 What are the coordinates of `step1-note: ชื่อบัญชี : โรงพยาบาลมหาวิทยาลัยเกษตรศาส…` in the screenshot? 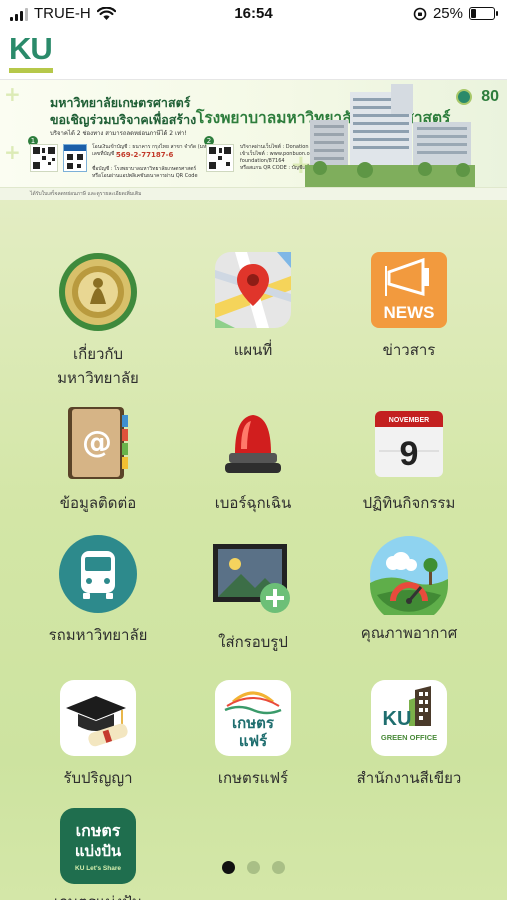 It's located at (145, 172).